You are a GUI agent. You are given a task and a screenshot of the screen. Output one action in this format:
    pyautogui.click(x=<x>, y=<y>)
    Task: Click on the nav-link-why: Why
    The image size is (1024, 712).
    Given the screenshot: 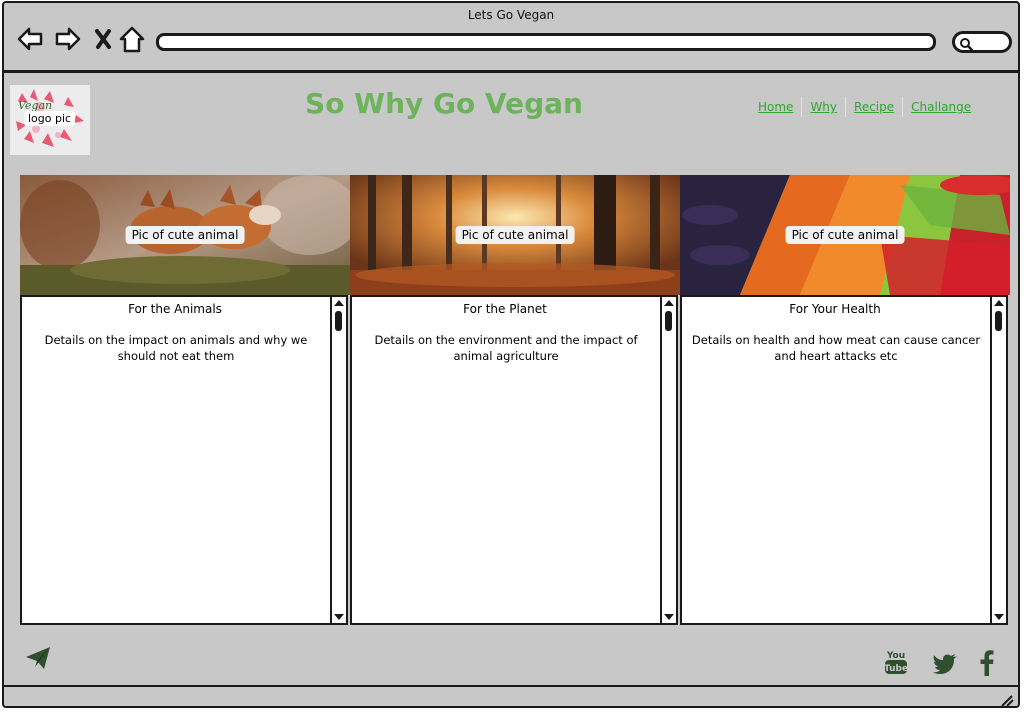 What is the action you would take?
    pyautogui.click(x=823, y=107)
    